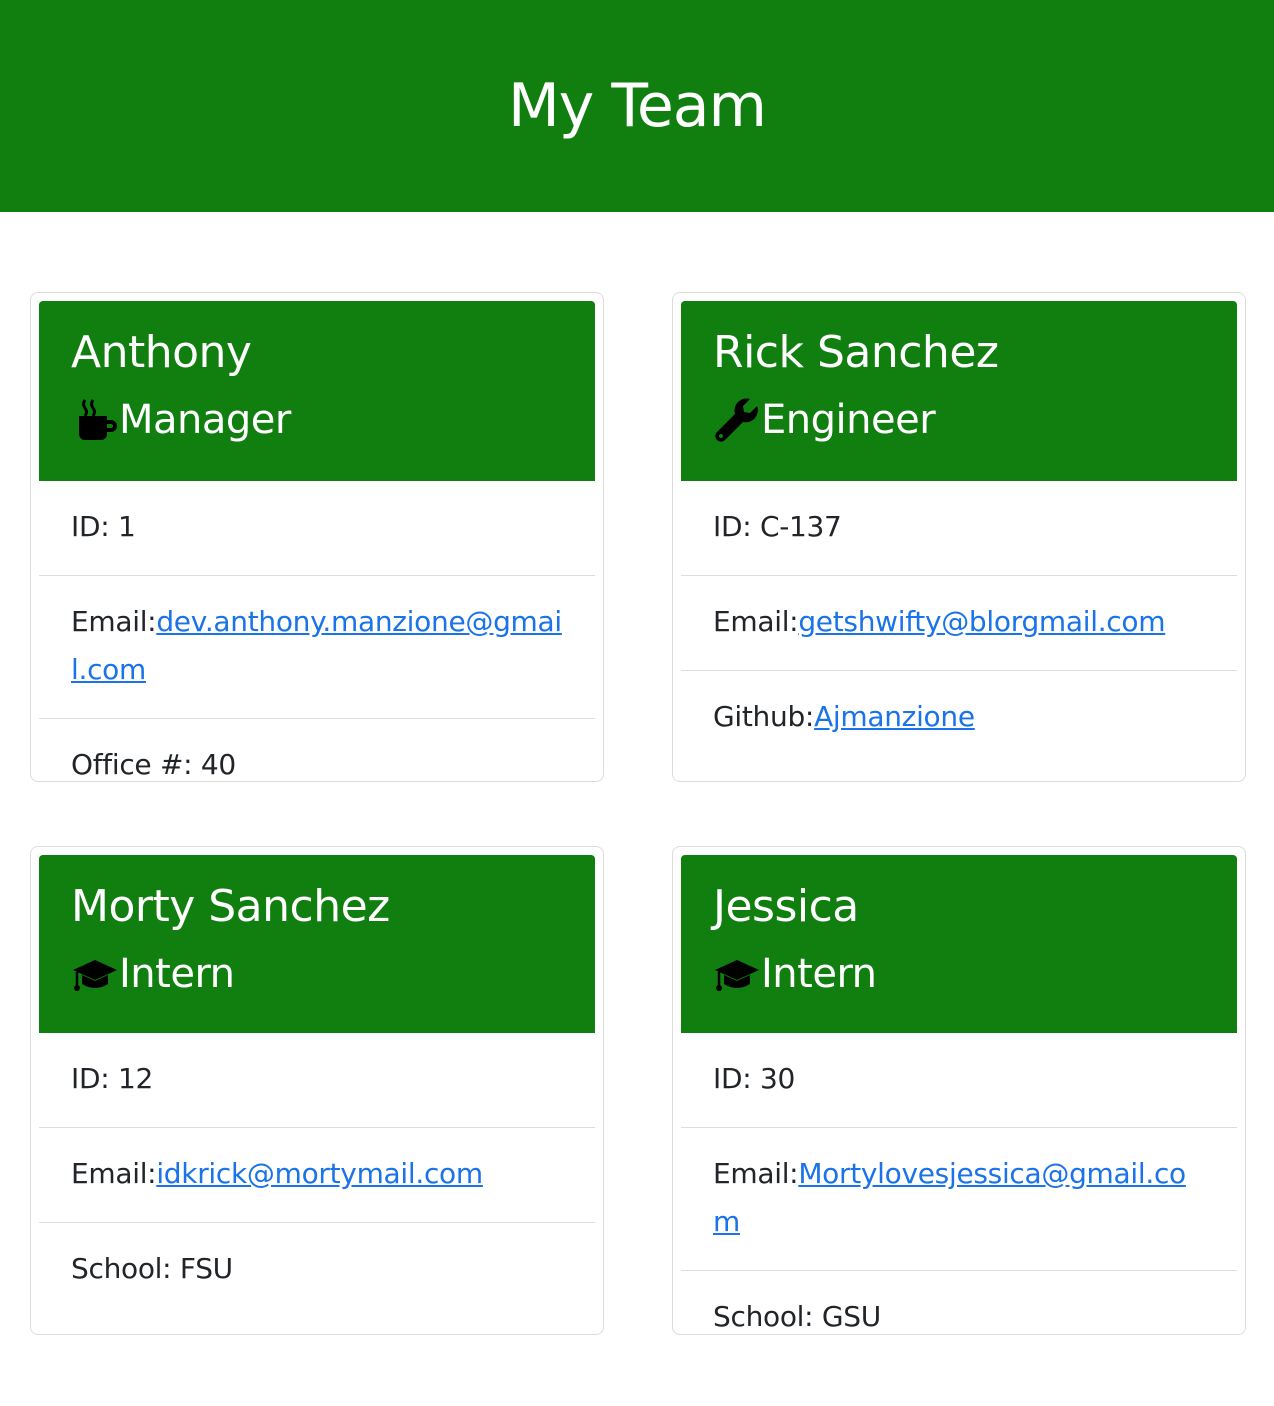  I want to click on list-item-school: School: FSU, so click(152, 1268).